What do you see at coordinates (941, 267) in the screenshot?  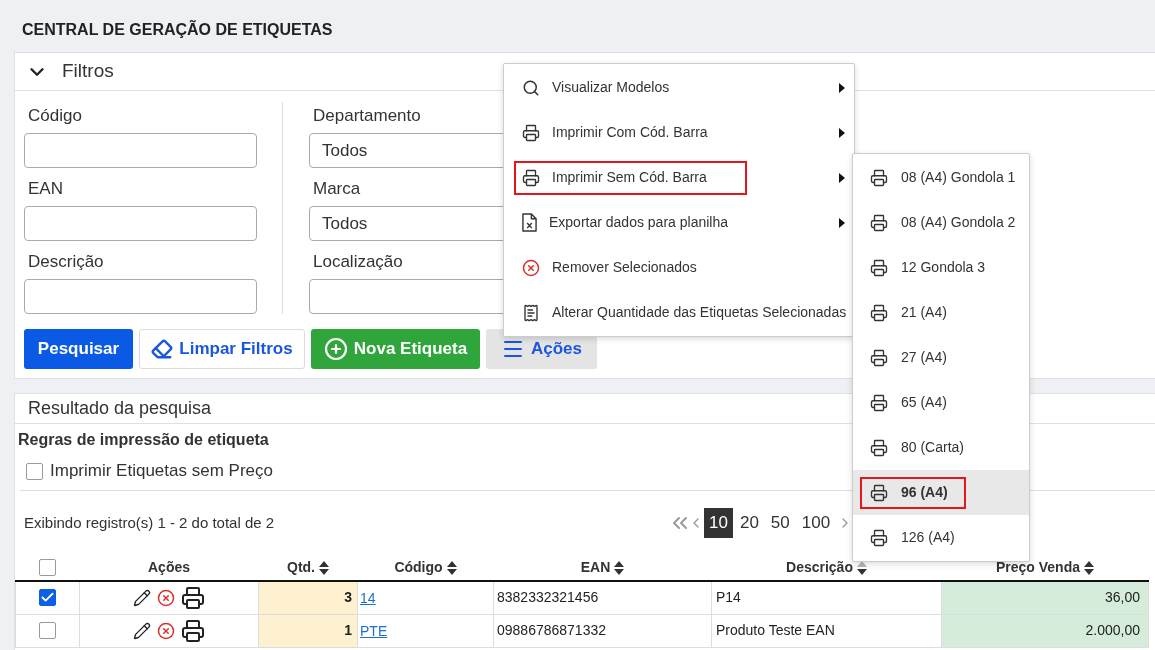 I see `submenu-item: 12 Gondola 3` at bounding box center [941, 267].